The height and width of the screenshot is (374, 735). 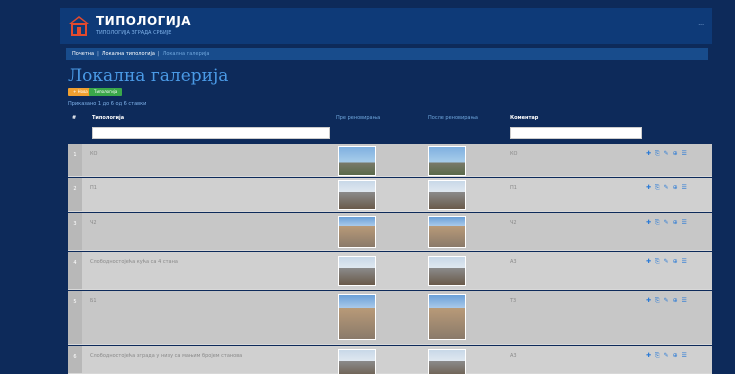 What do you see at coordinates (75, 231) in the screenshot?
I see `row-index: 3` at bounding box center [75, 231].